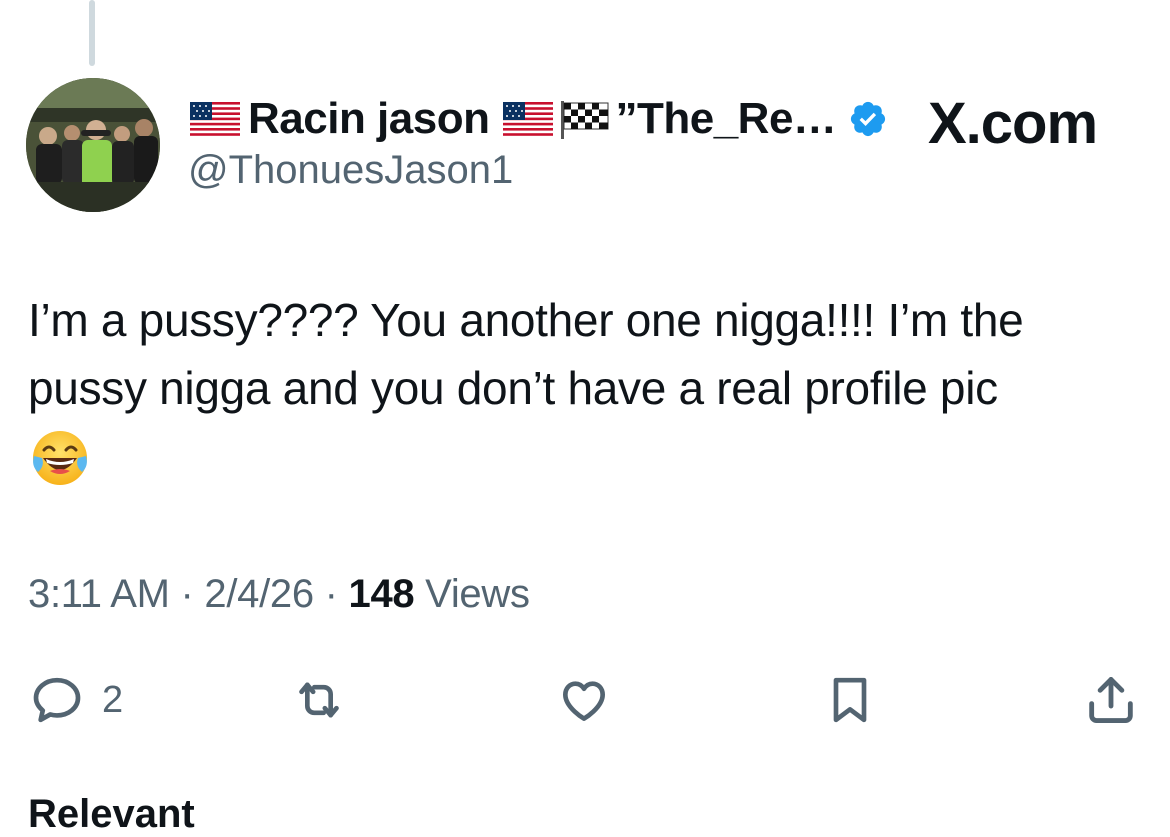  I want to click on repost-button, so click(319, 700).